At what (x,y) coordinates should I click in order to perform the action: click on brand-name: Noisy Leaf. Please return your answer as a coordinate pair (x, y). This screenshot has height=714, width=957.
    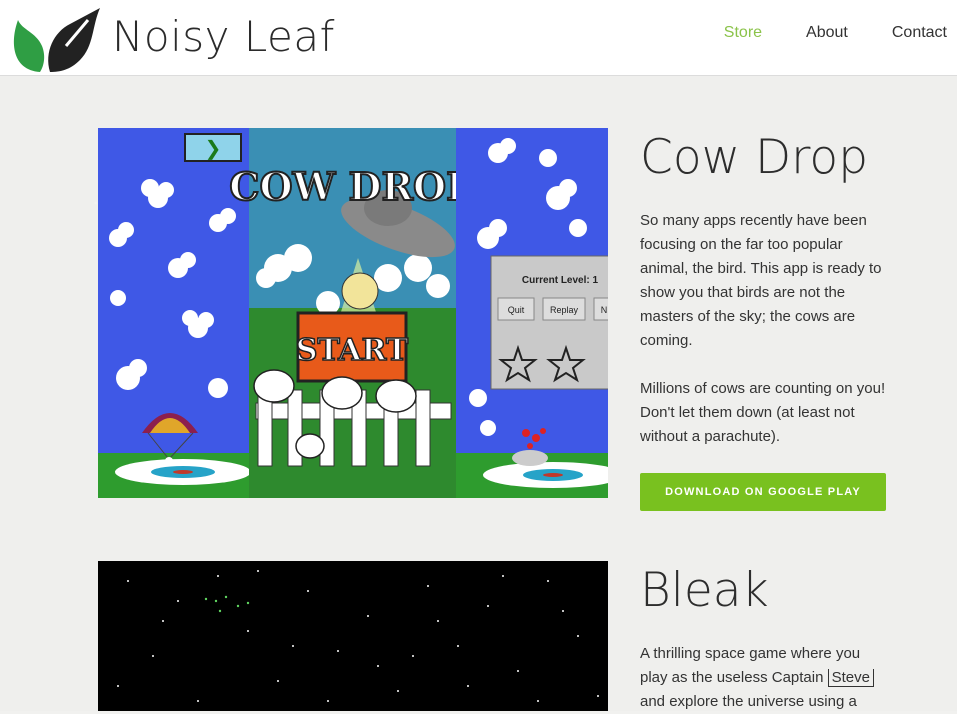
    Looking at the image, I should click on (223, 37).